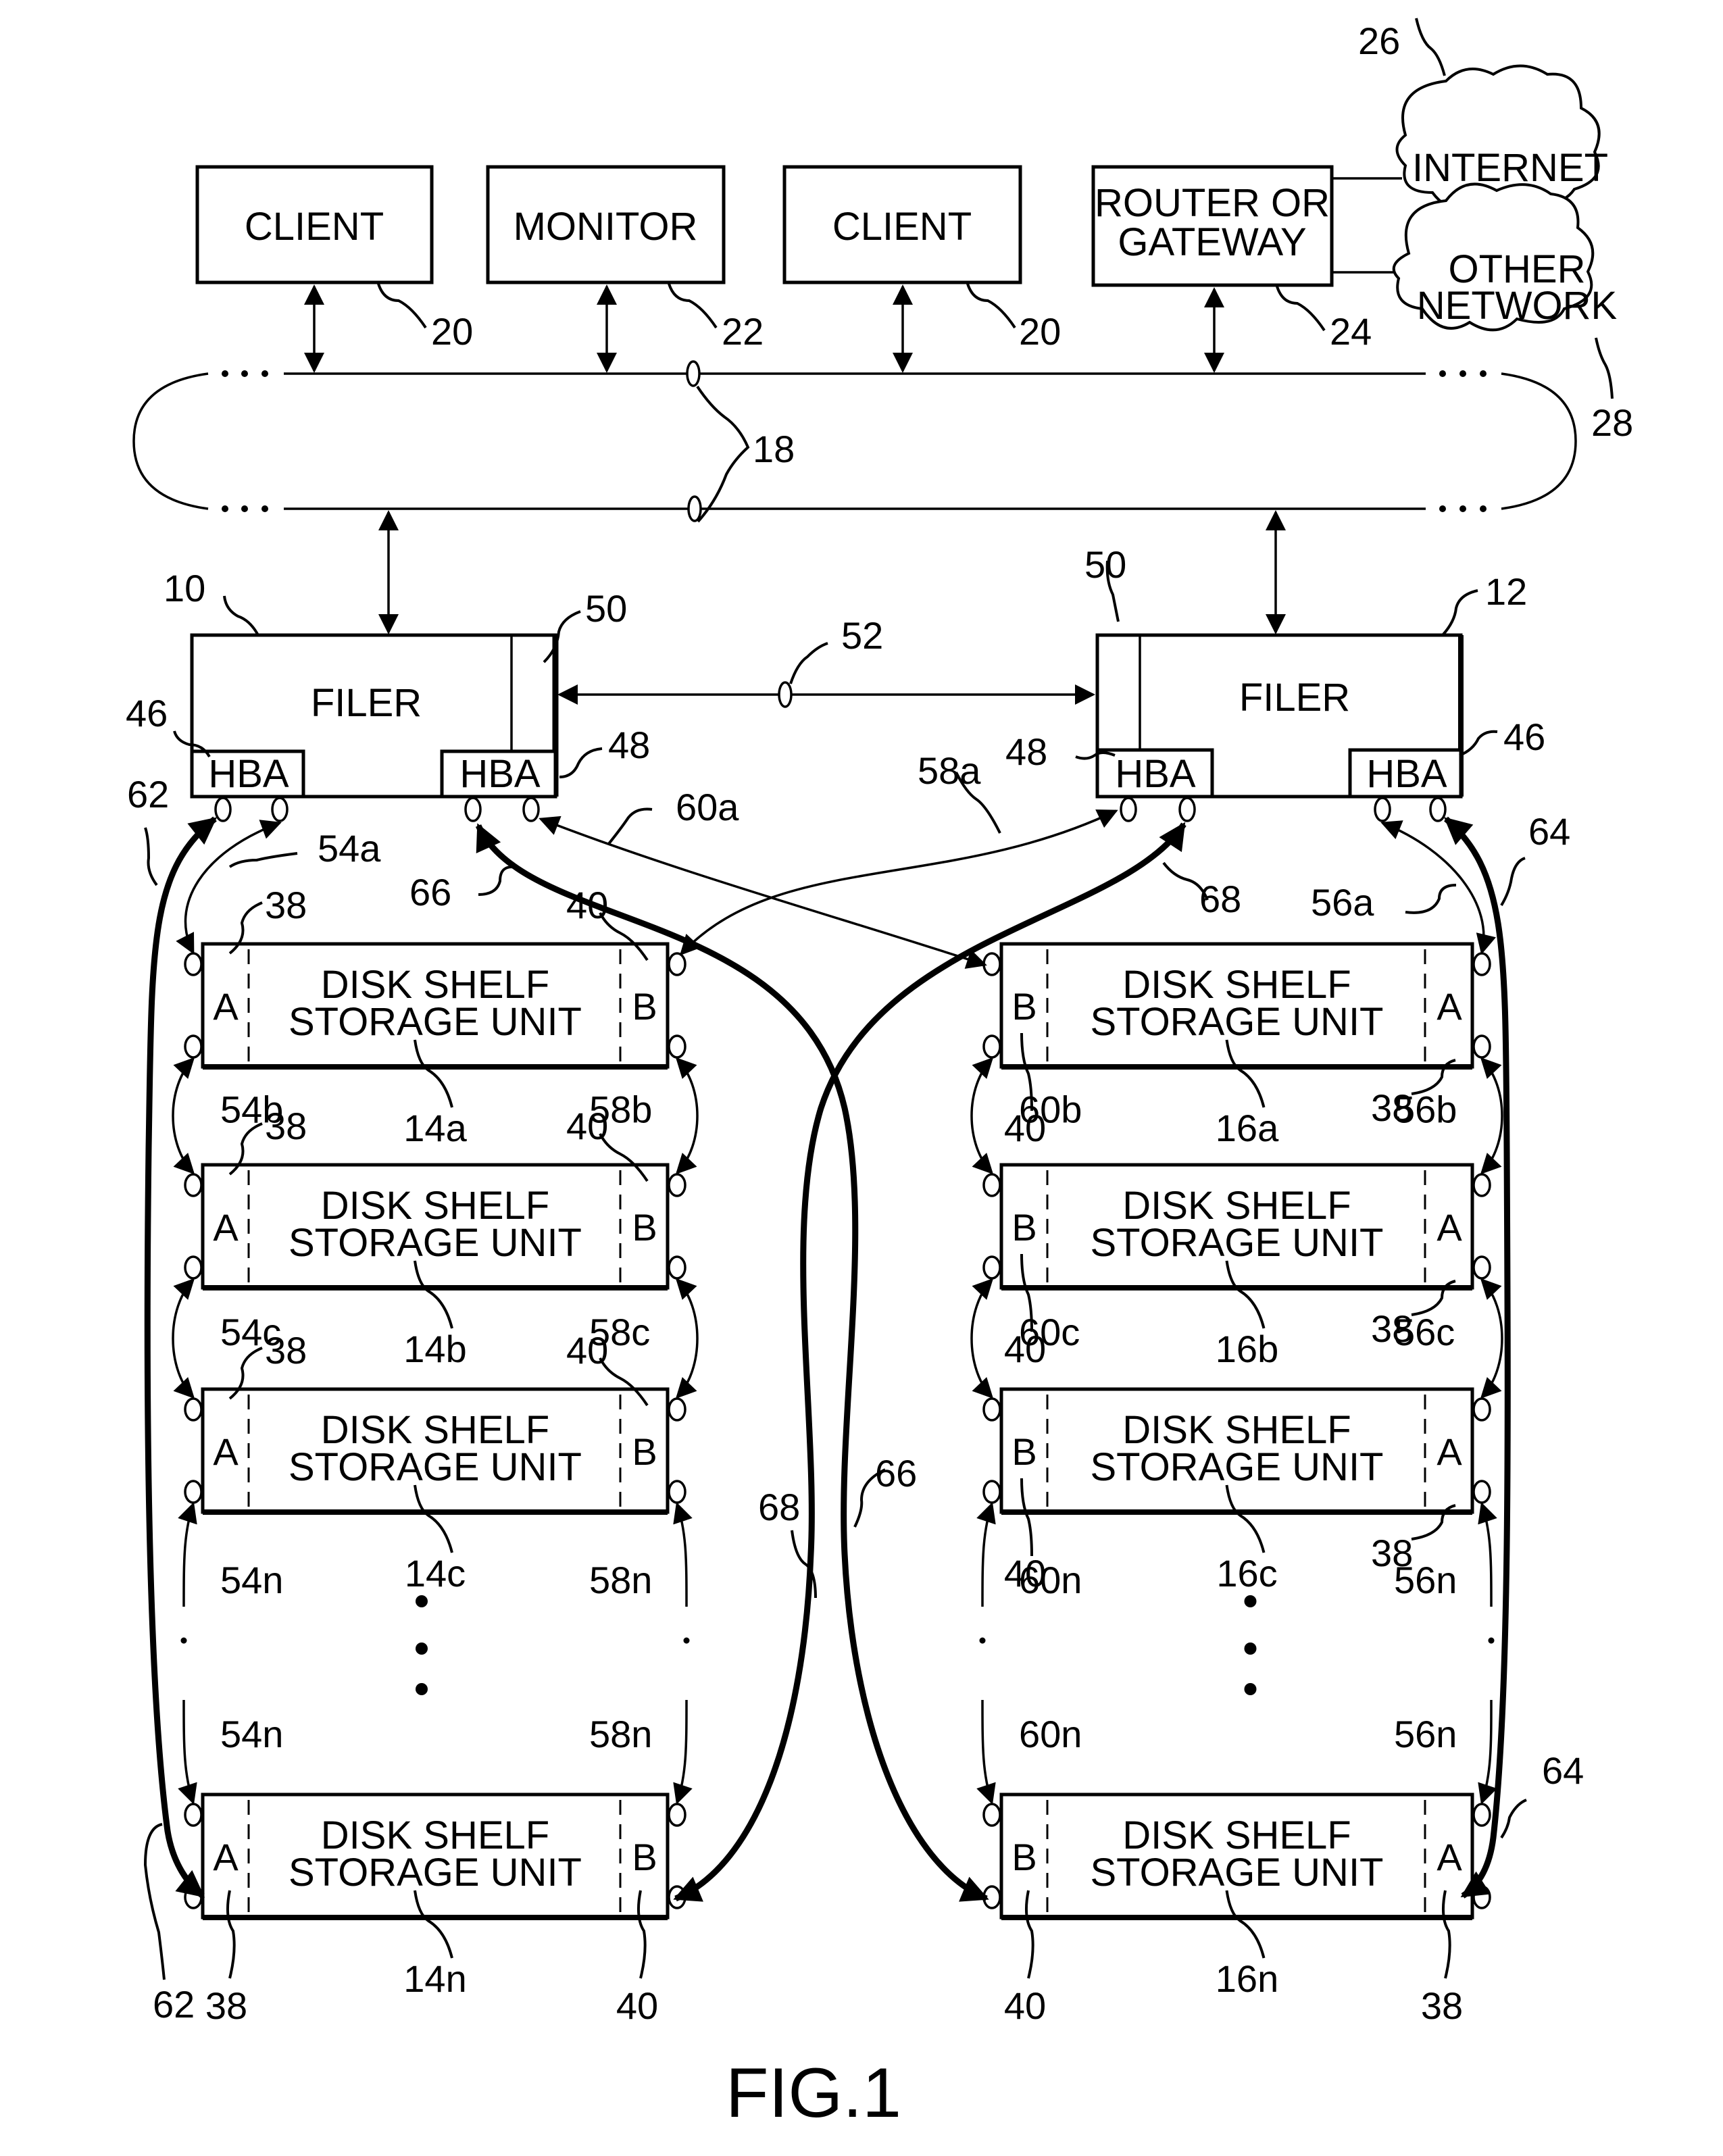  Describe the element at coordinates (154, 1902) in the screenshot. I see `loop-62-leader-bottom` at that location.